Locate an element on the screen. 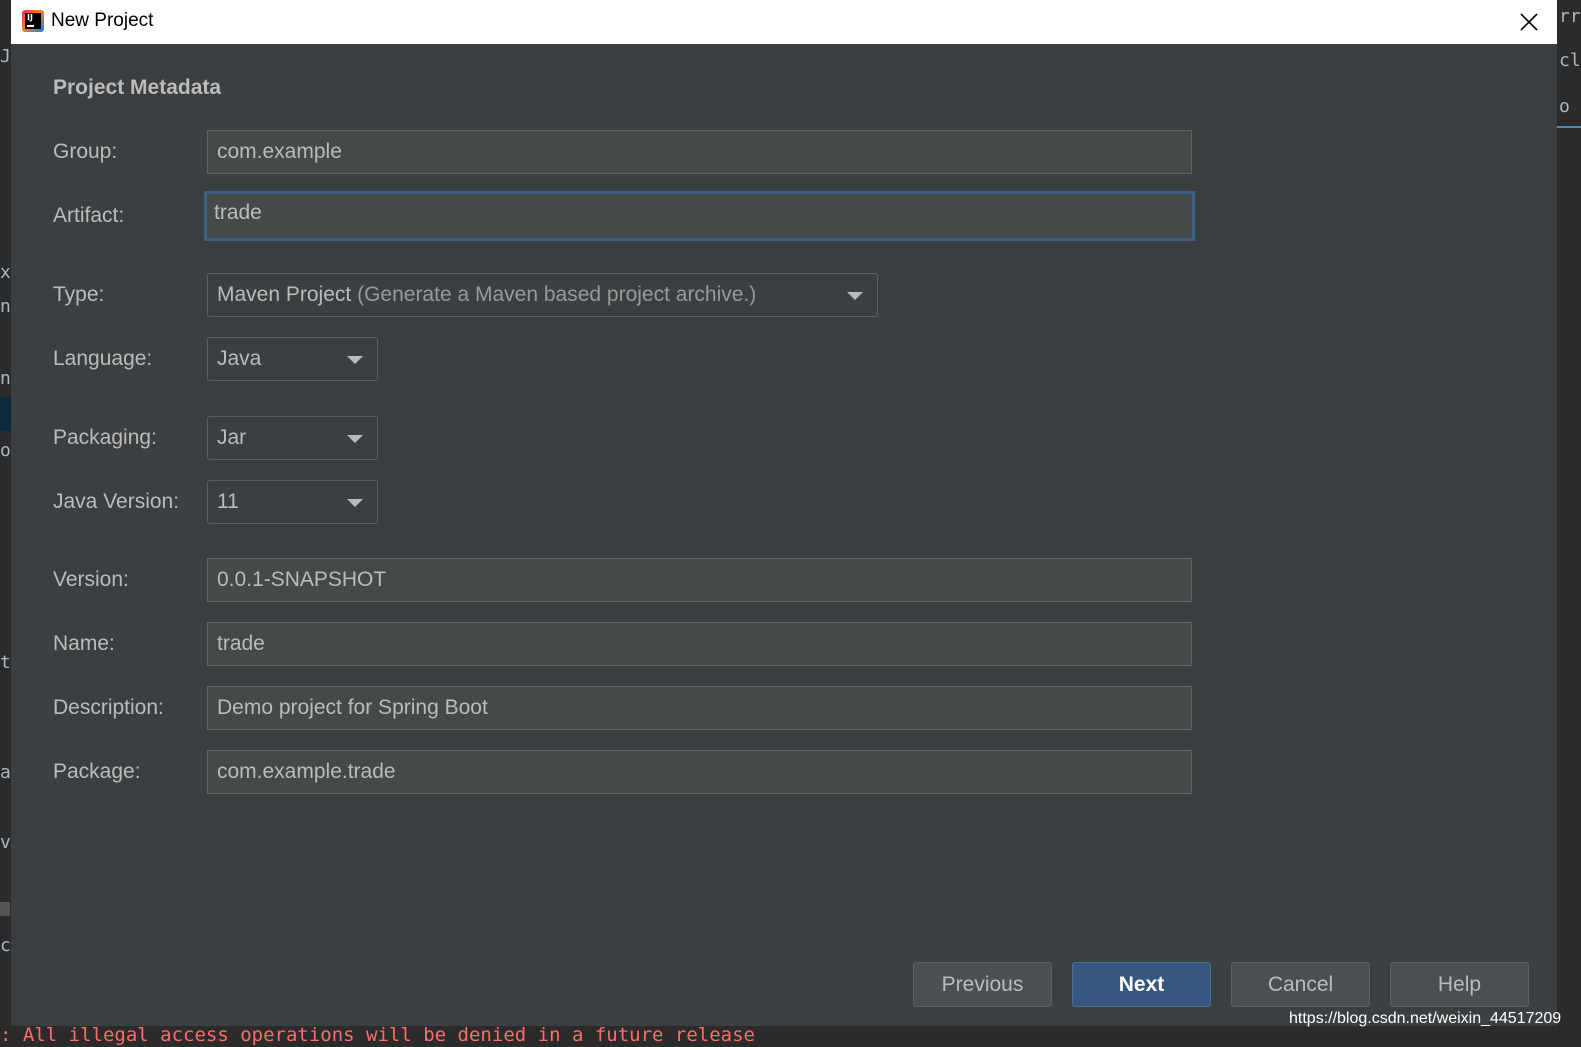 Image resolution: width=1581 pixels, height=1047 pixels. close-button is located at coordinates (1529, 22).